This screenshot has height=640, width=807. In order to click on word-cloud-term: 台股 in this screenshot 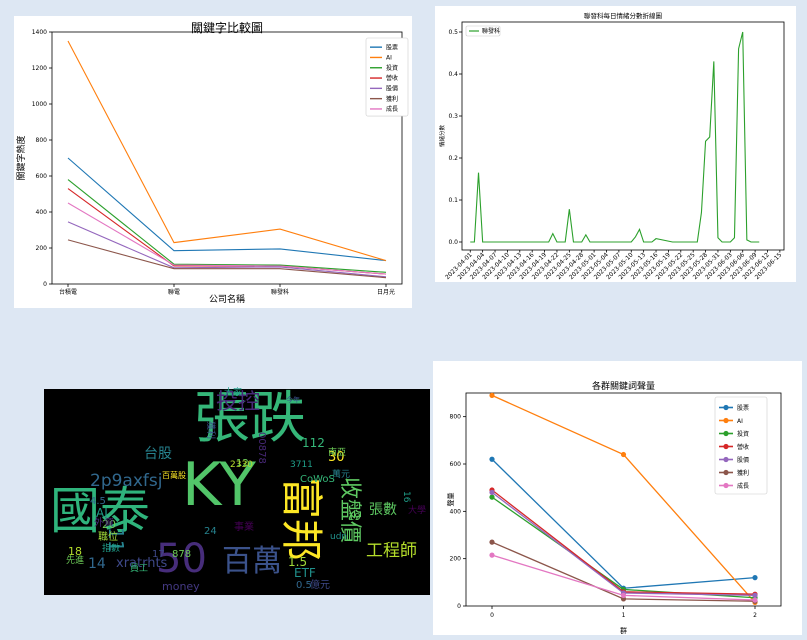, I will do `click(158, 454)`.